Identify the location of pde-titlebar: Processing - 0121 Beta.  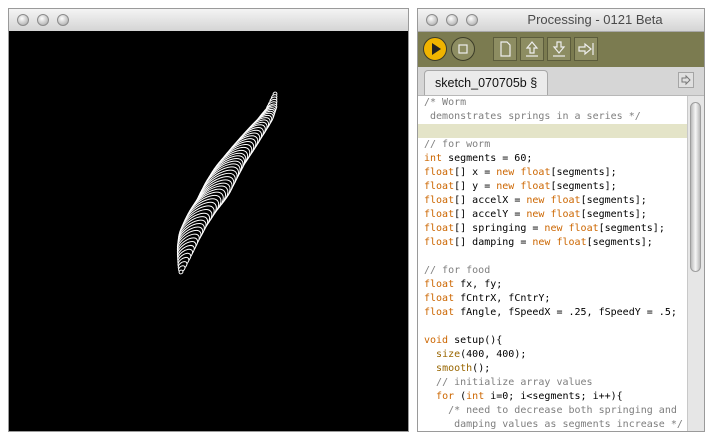
(561, 20).